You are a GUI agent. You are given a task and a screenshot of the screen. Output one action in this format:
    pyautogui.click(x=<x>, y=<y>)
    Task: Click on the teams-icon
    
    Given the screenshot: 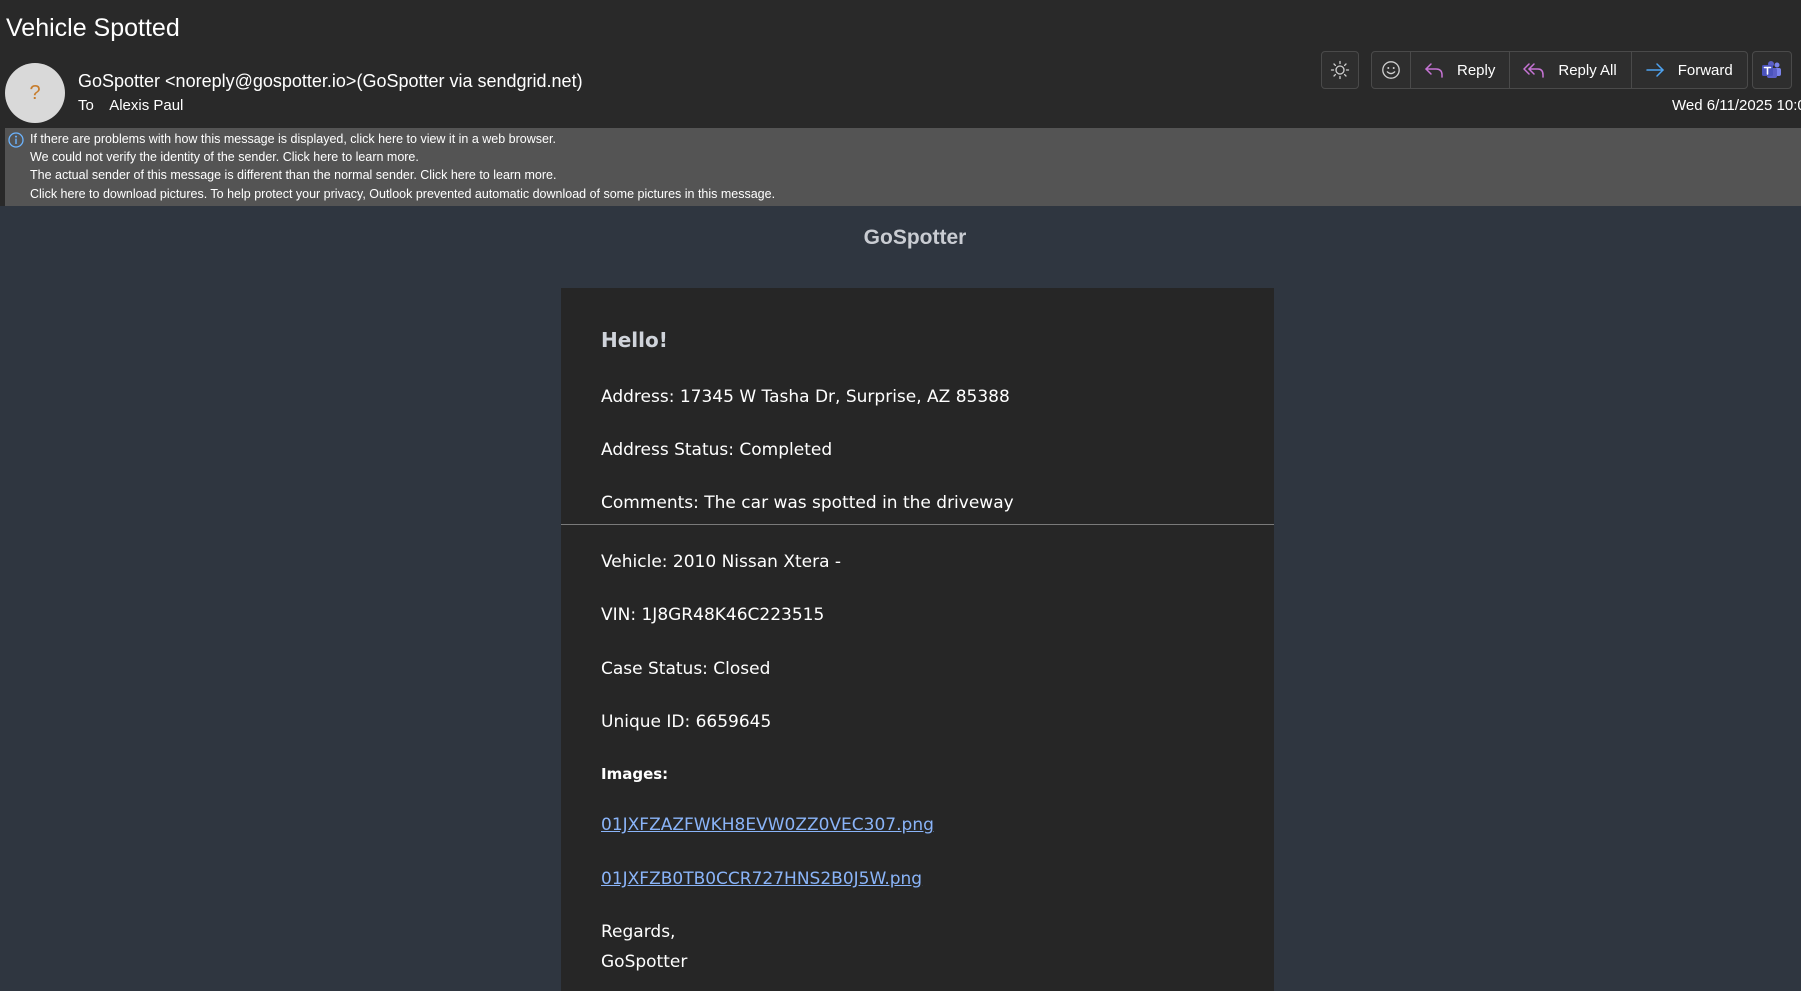 What is the action you would take?
    pyautogui.click(x=1771, y=69)
    